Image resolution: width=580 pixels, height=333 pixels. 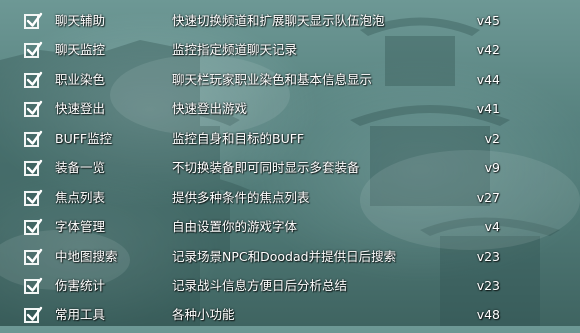 I want to click on addon-row: 伤害统计 记录战斗信息方便日后分析总结 v23, so click(x=290, y=289).